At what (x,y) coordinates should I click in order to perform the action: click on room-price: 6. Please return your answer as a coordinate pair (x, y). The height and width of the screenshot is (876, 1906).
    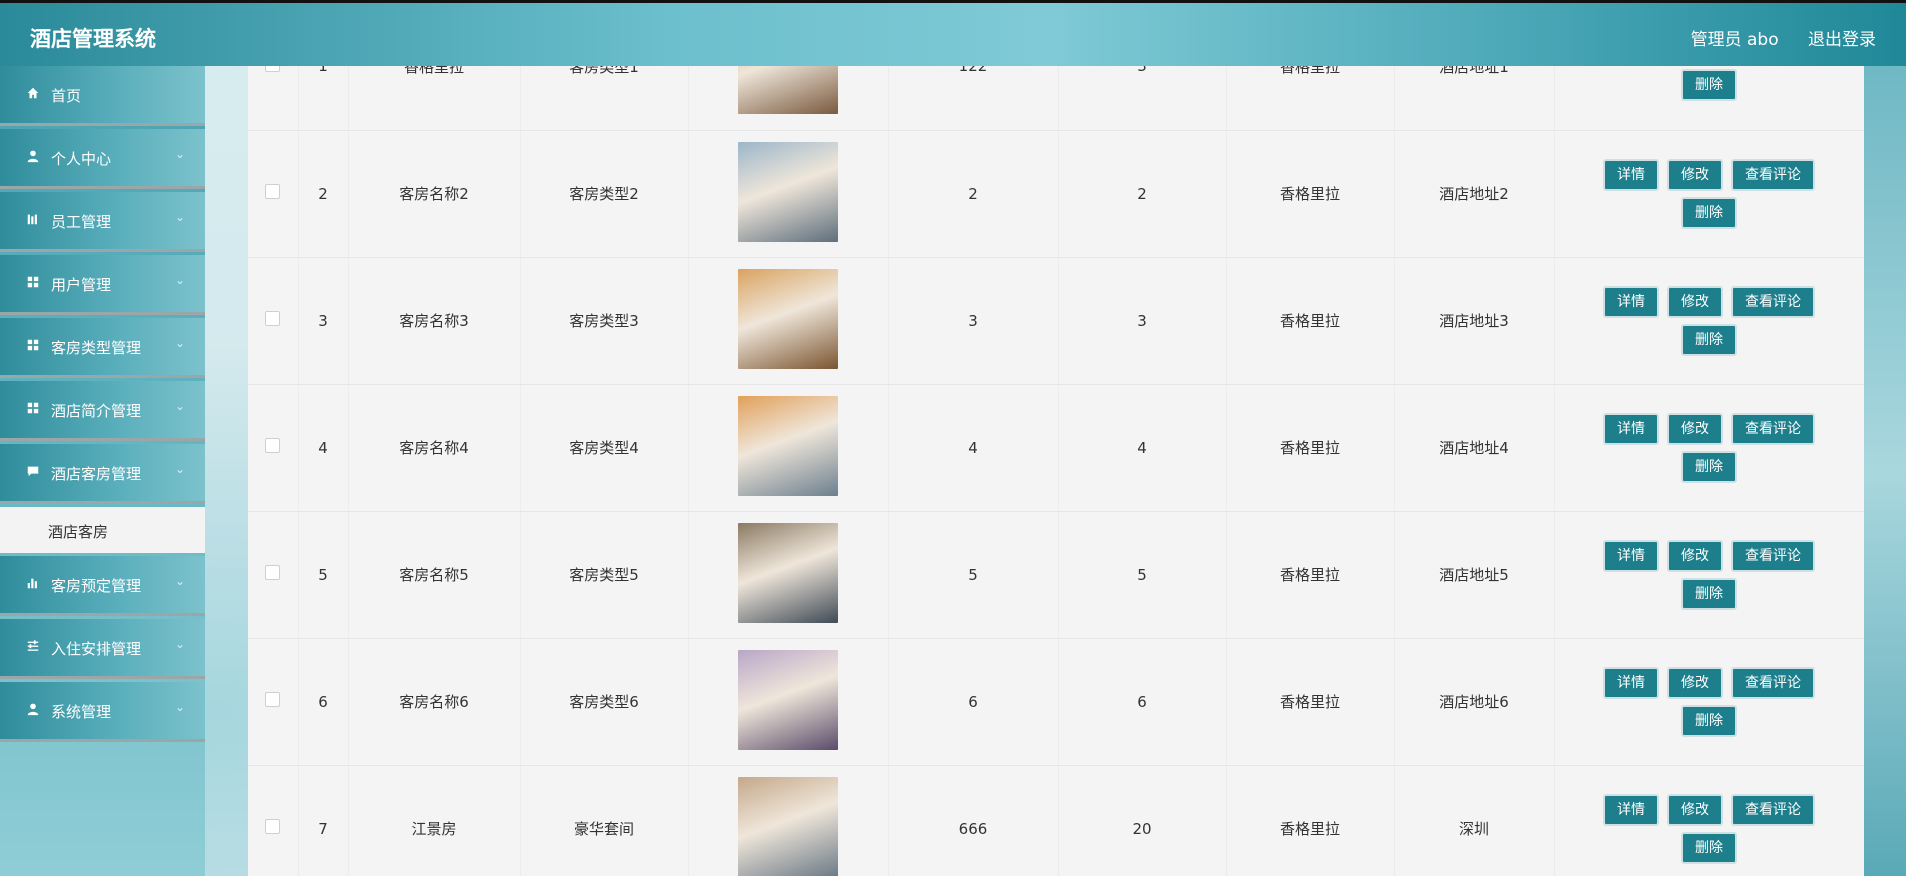
    Looking at the image, I should click on (973, 702).